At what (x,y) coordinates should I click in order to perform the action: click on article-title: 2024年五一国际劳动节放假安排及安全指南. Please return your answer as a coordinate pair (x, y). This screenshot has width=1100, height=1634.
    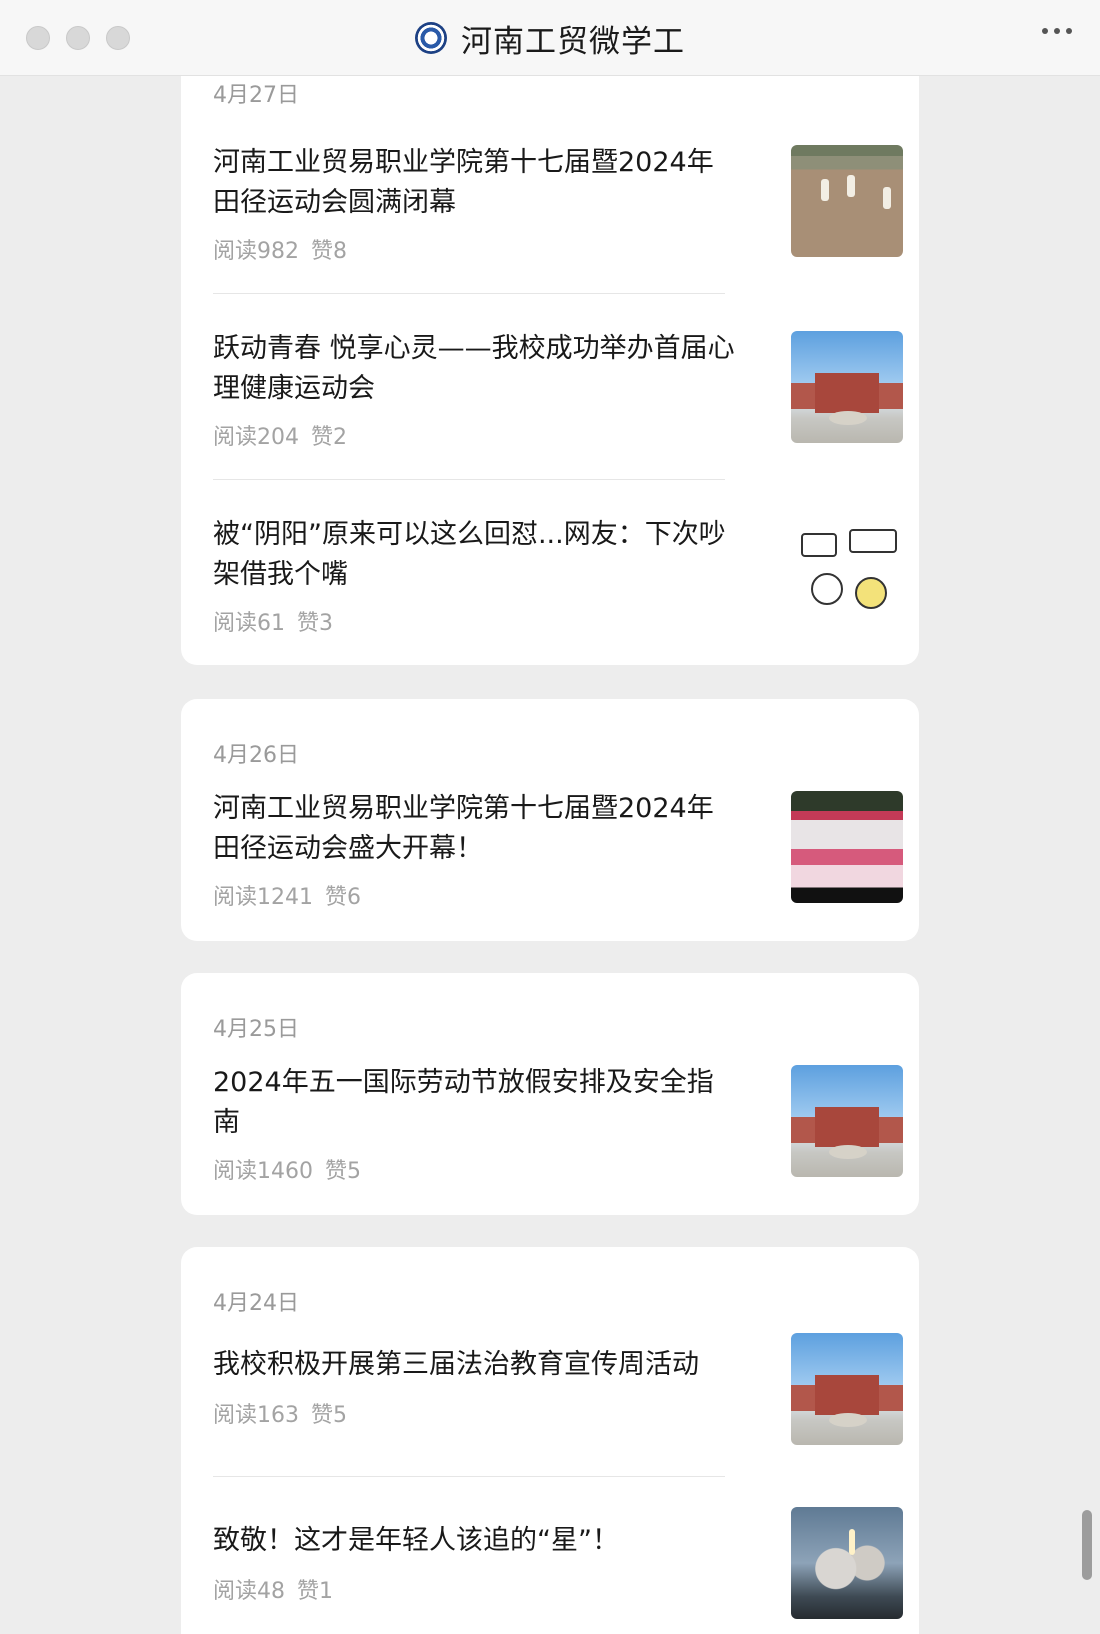
    Looking at the image, I should click on (474, 1103).